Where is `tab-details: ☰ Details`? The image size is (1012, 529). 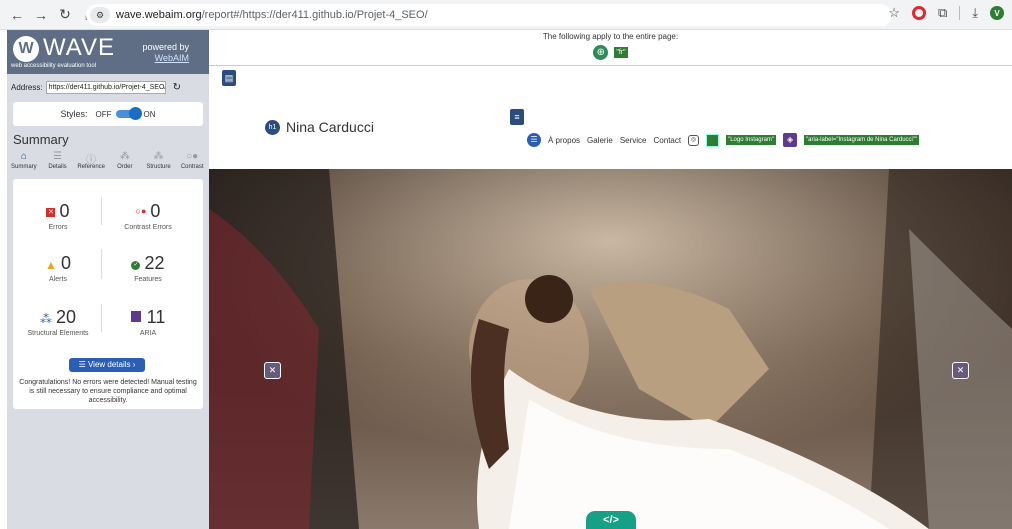
tab-details: ☰ Details is located at coordinates (58, 165).